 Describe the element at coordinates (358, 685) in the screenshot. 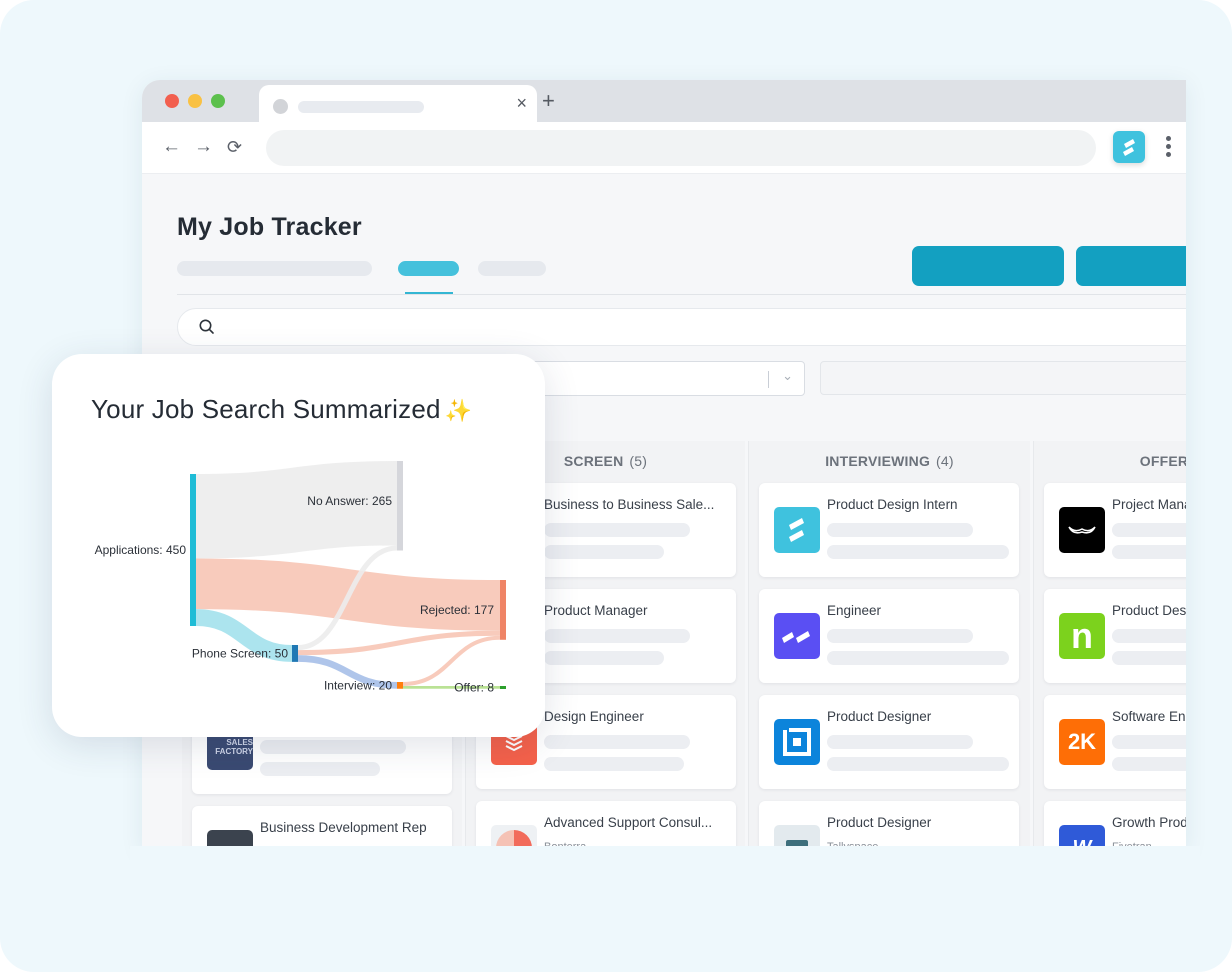

I see `sankey-label-interview: Interview: 20` at that location.